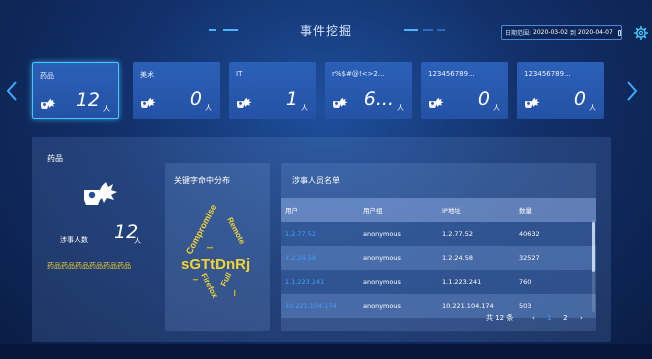  What do you see at coordinates (641, 33) in the screenshot?
I see `gear-icon` at bounding box center [641, 33].